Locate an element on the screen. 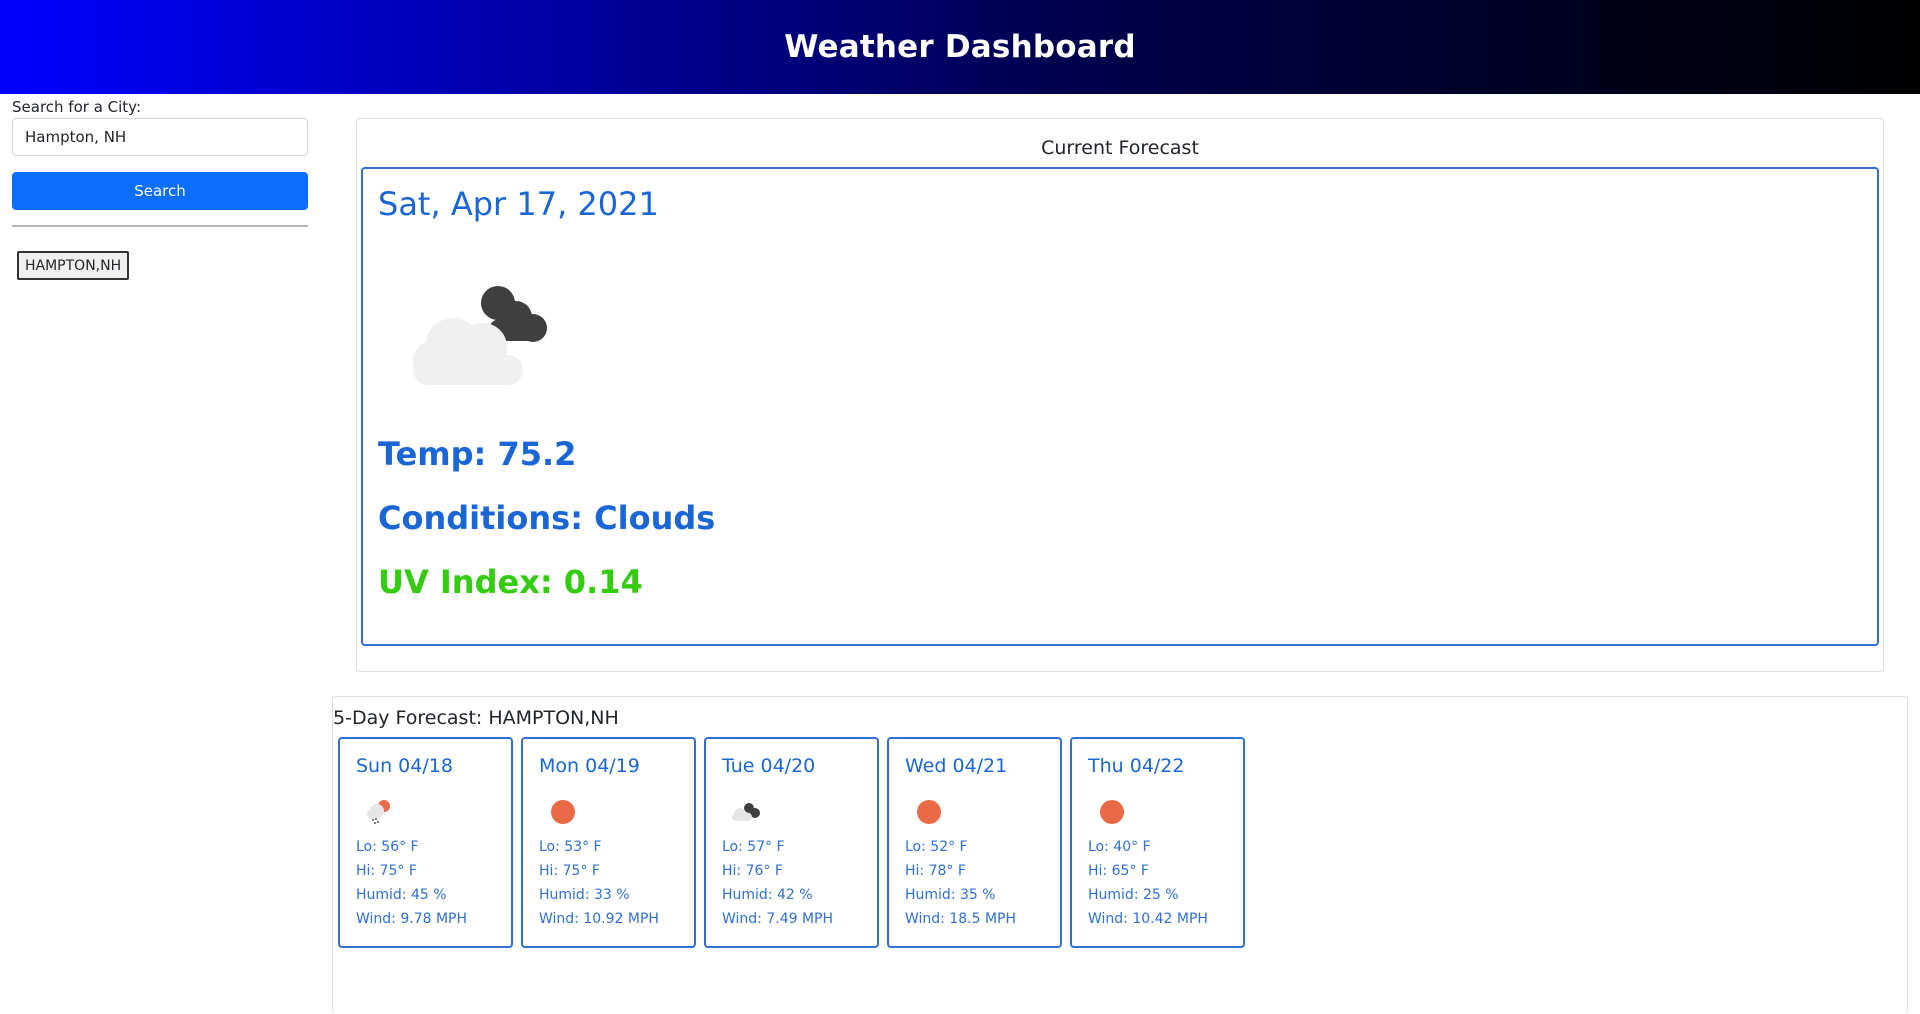 This screenshot has height=1014, width=1920. forecast-humidity: Humid: 35 % is located at coordinates (950, 895).